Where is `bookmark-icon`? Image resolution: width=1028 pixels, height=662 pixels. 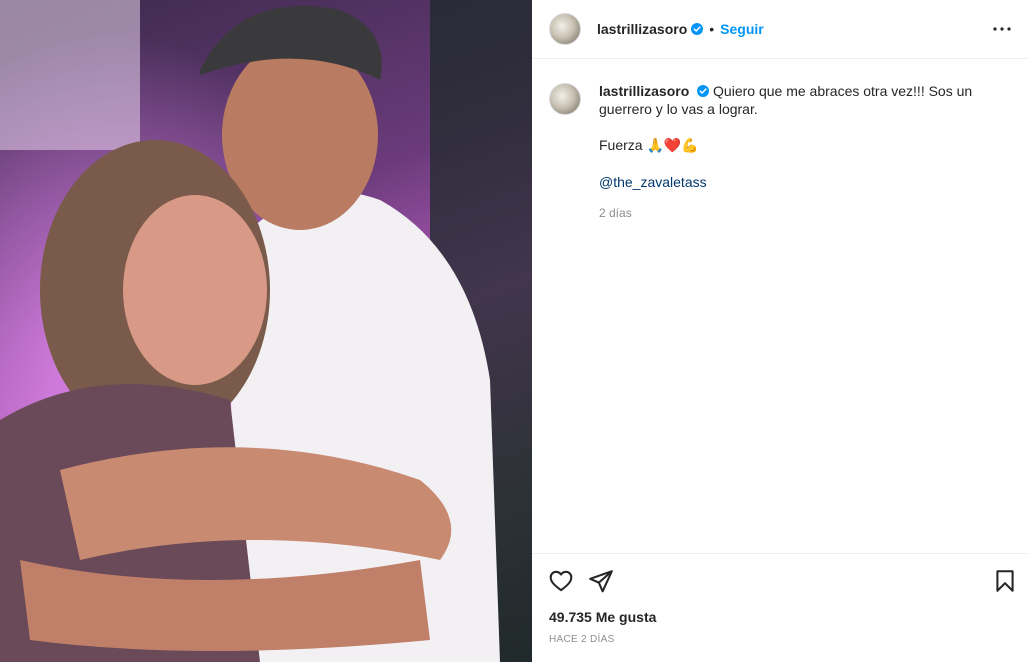
bookmark-icon is located at coordinates (1005, 581).